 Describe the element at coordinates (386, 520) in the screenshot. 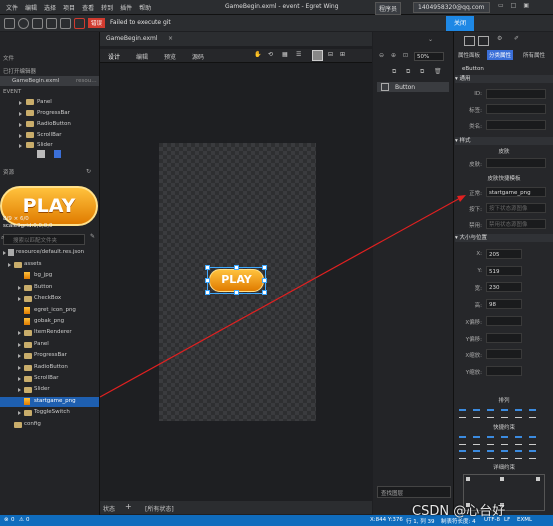

I see `cursor-coords: X:844 Y:376` at that location.